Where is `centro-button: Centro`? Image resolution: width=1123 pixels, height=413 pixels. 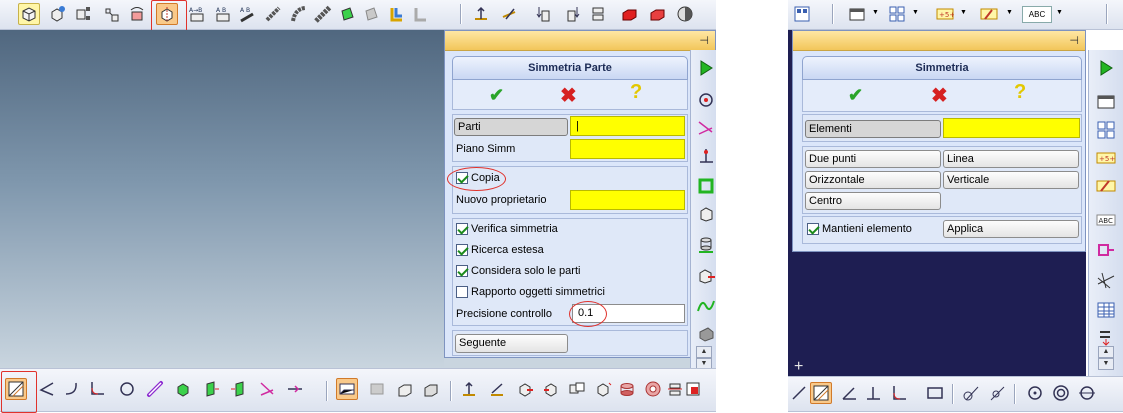
centro-button: Centro is located at coordinates (873, 201).